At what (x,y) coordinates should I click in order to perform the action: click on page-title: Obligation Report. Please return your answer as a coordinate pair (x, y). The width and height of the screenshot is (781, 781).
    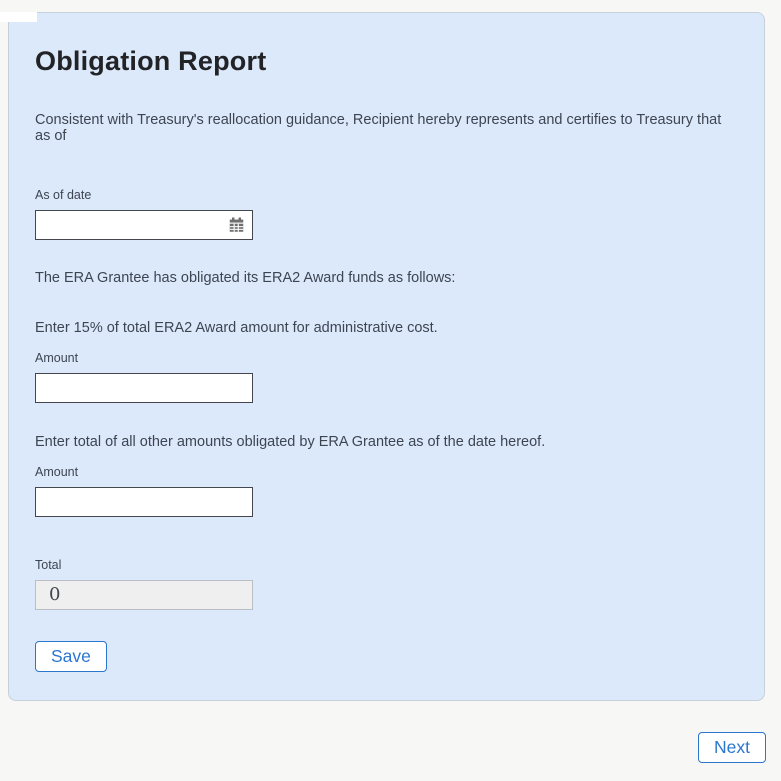
    Looking at the image, I should click on (151, 61).